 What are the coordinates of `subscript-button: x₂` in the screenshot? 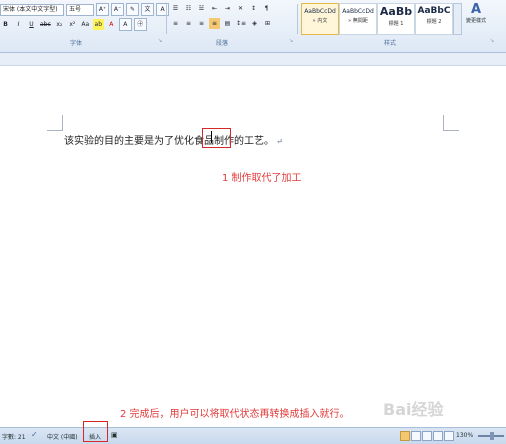 It's located at (59, 24).